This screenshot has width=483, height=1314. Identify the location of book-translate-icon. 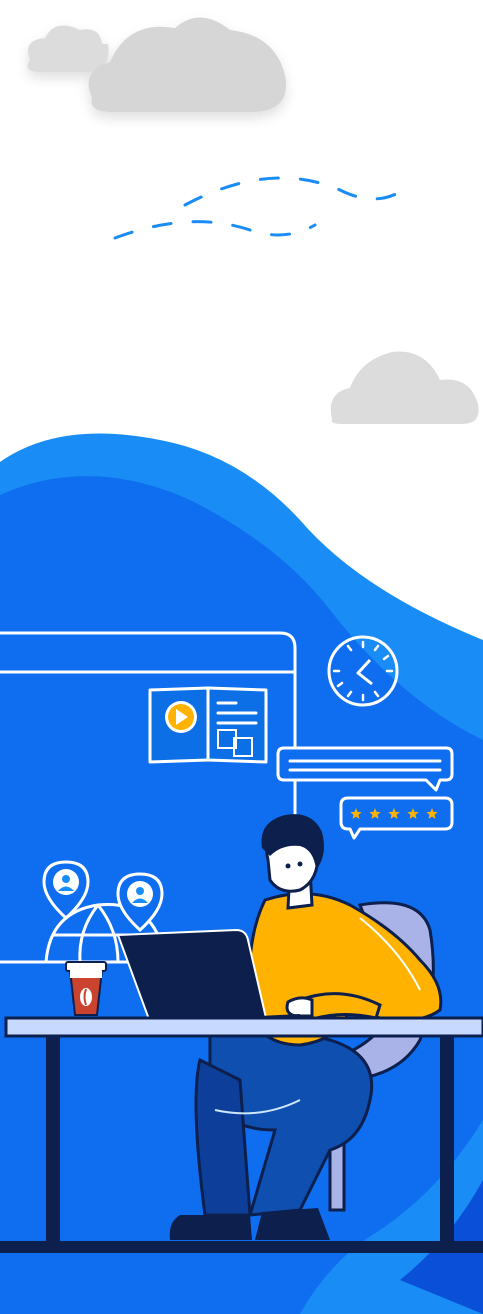
(208, 725).